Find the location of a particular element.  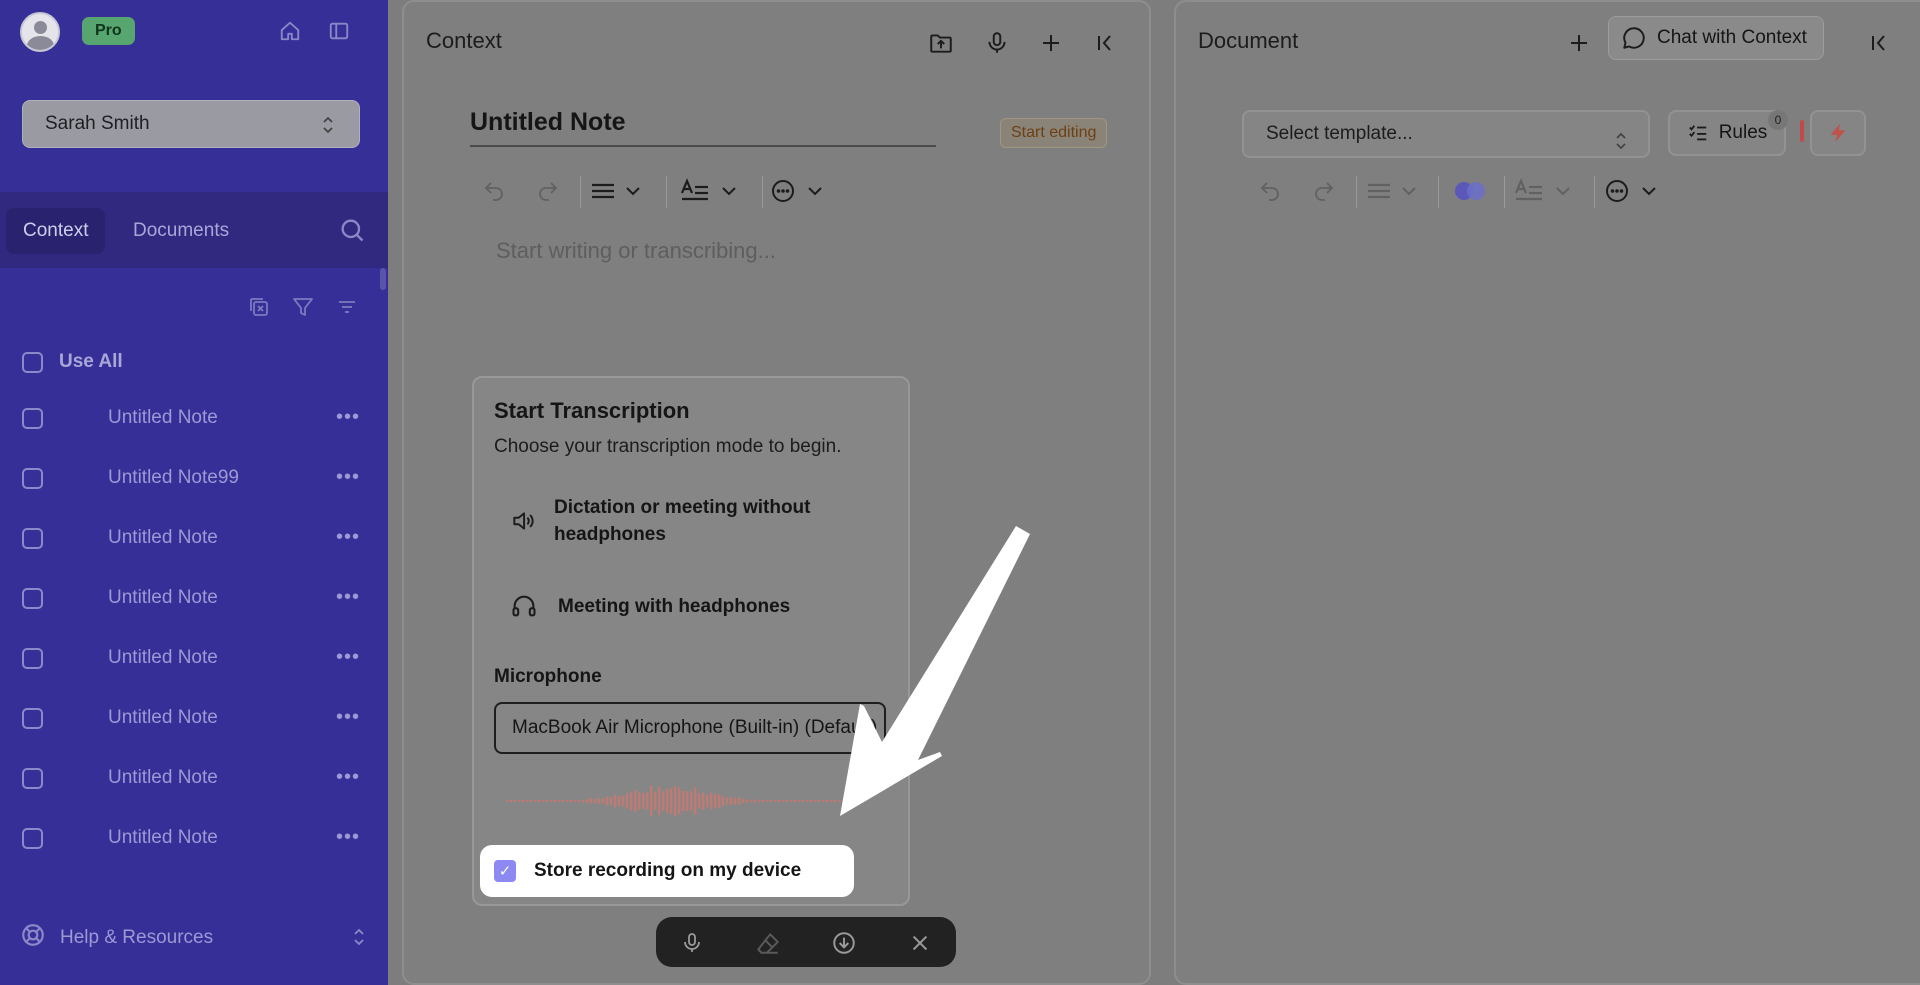

use-all-checkbox is located at coordinates (32, 362).